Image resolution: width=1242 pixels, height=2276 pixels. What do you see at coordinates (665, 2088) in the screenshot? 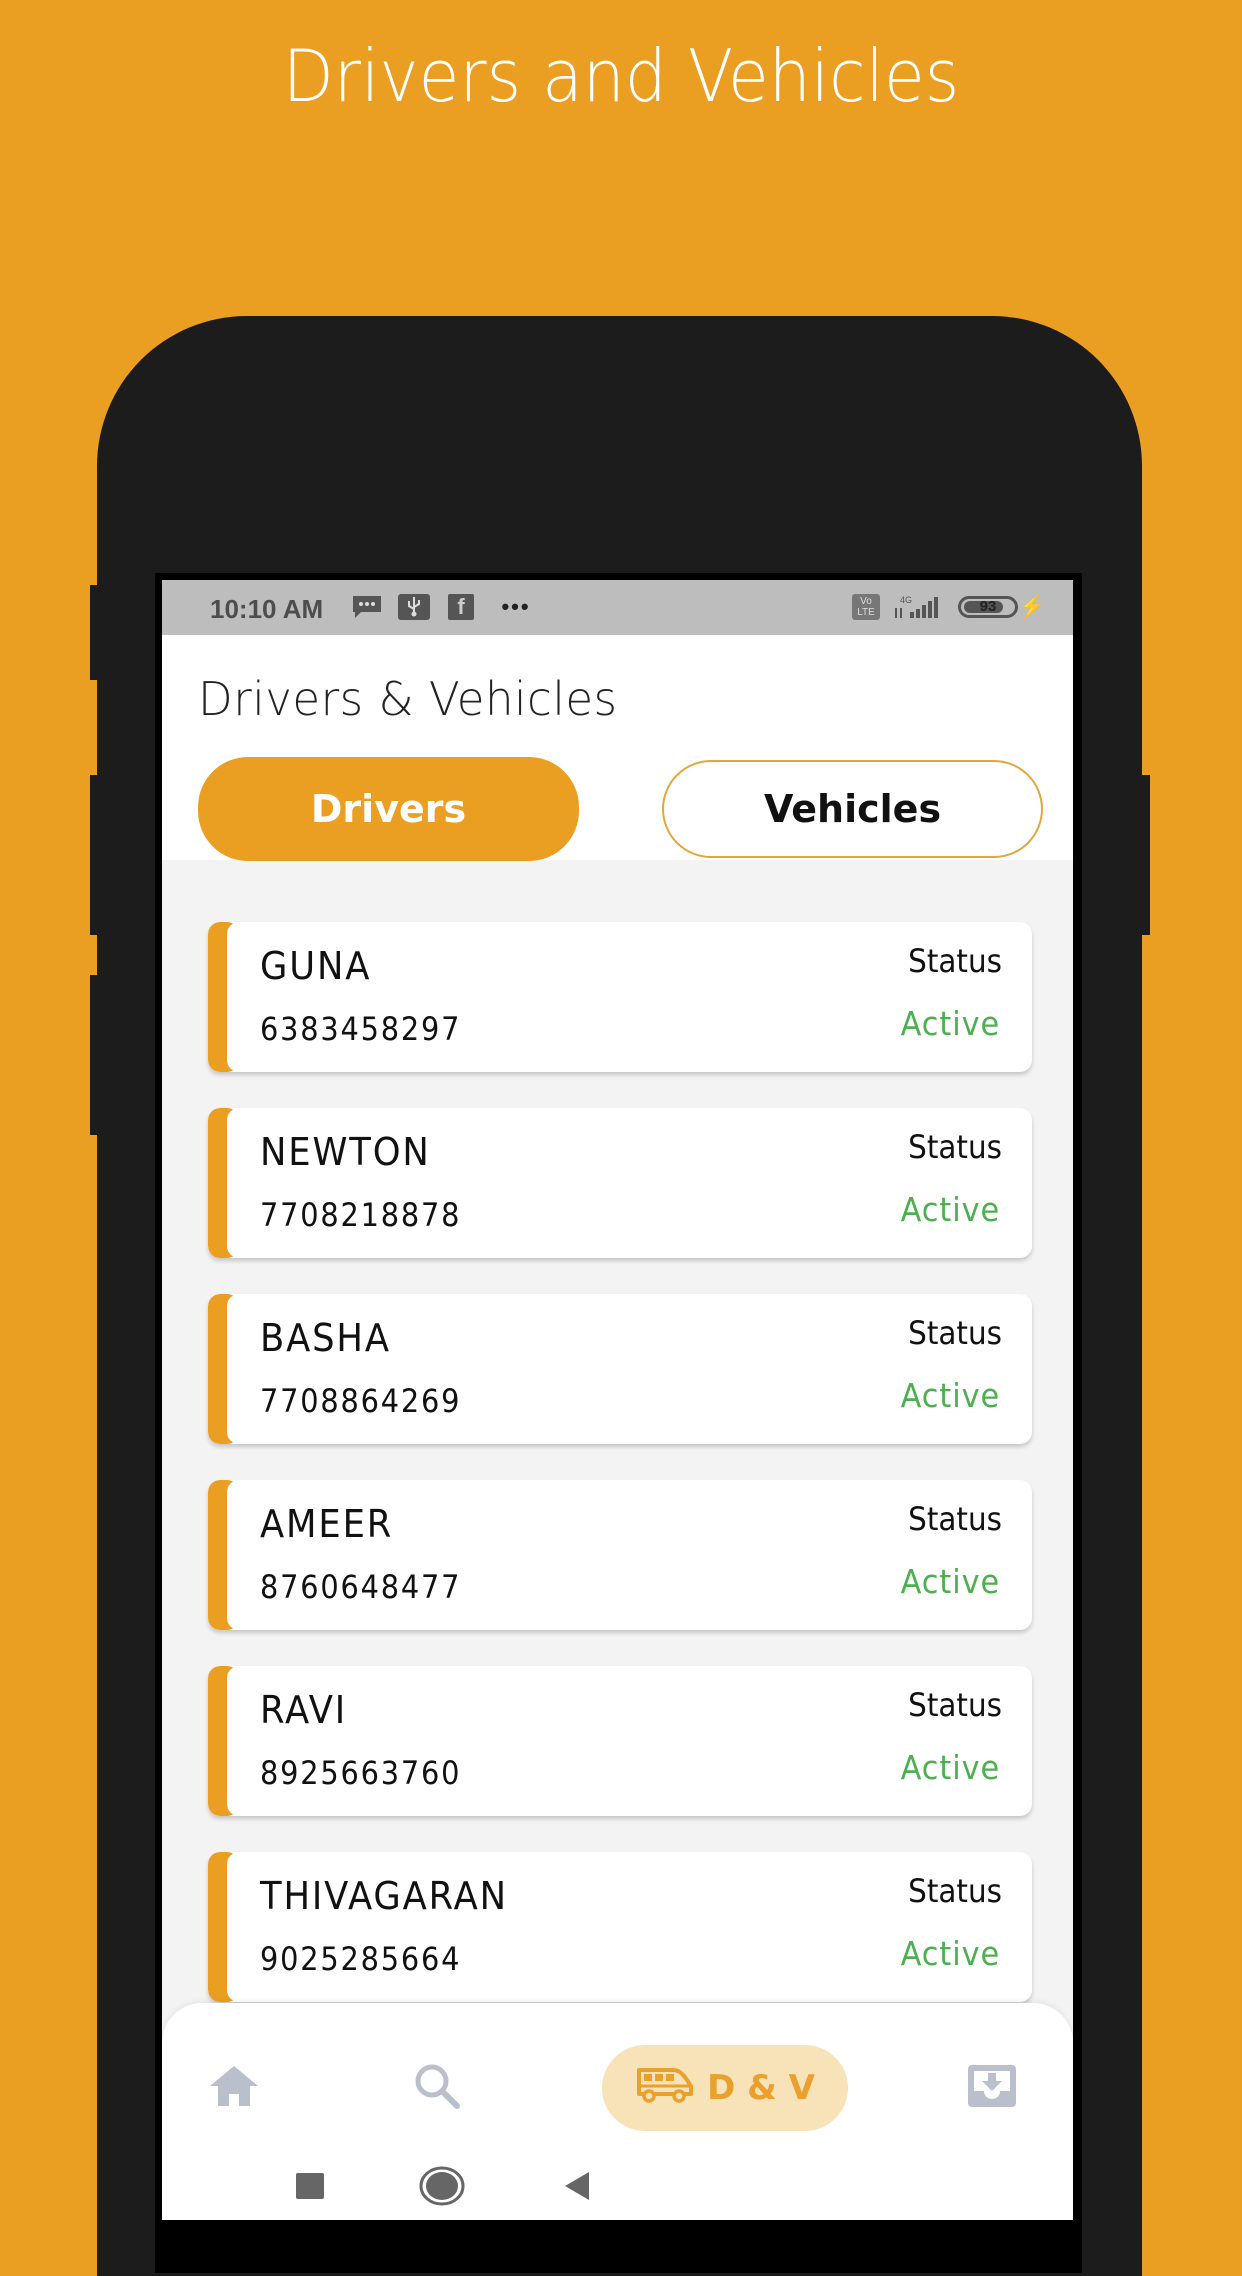
I see `van-icon` at bounding box center [665, 2088].